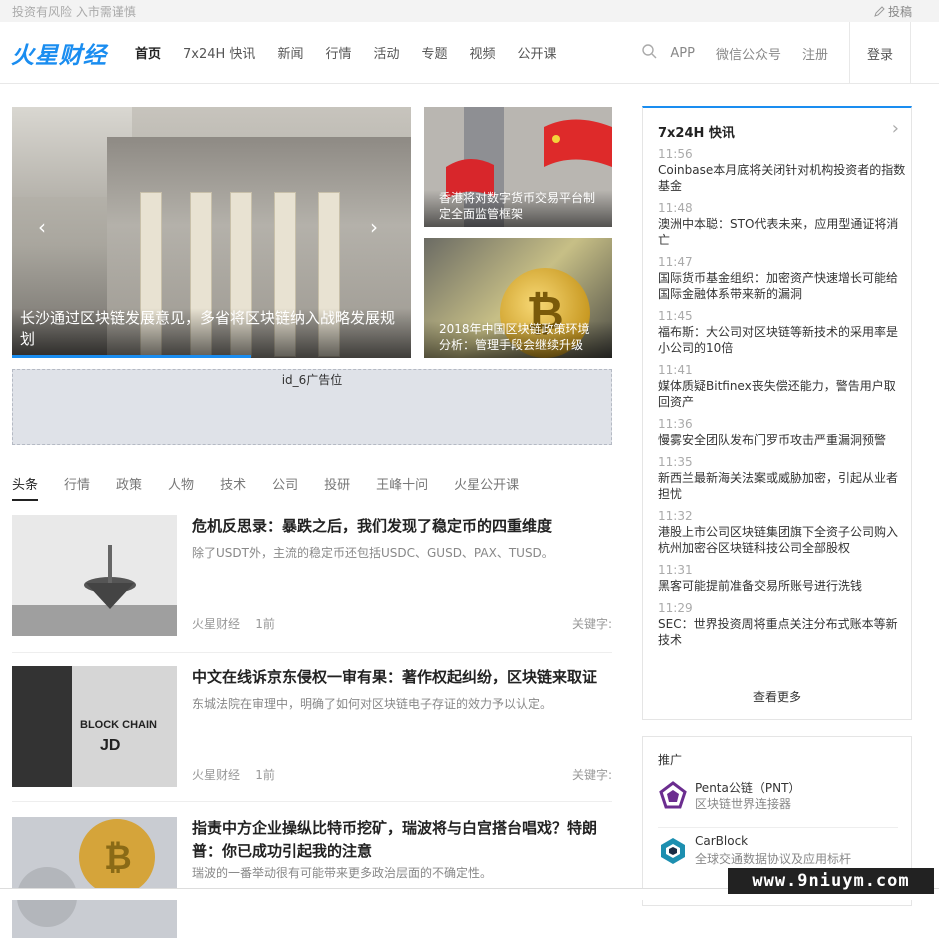 The height and width of the screenshot is (938, 939). What do you see at coordinates (233, 487) in the screenshot?
I see `tab-tech: 技术` at bounding box center [233, 487].